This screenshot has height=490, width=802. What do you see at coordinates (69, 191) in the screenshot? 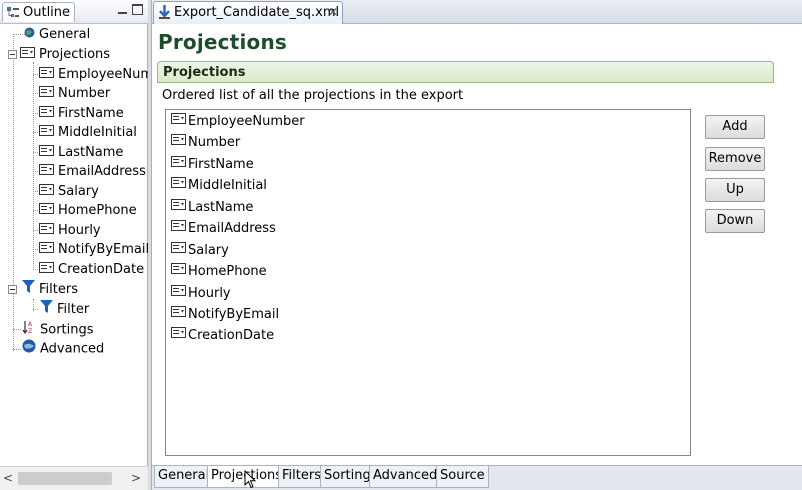
I see `tree-item-projection: Salary` at bounding box center [69, 191].